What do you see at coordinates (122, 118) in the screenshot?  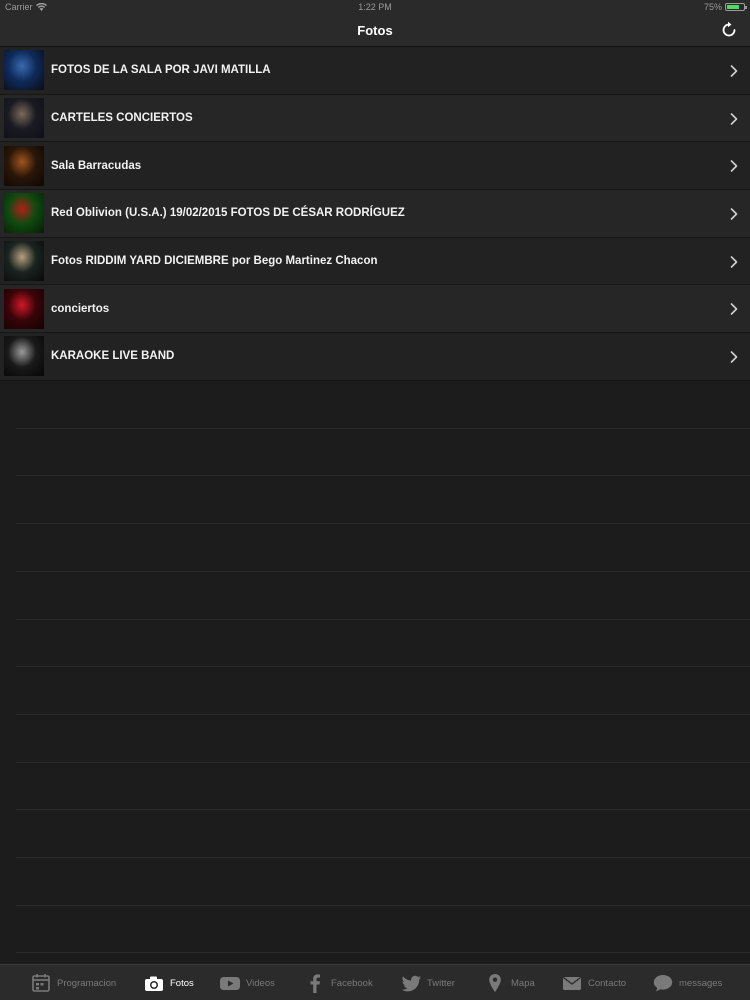 I see `album-title: CARTELES CONCIERTOS` at bounding box center [122, 118].